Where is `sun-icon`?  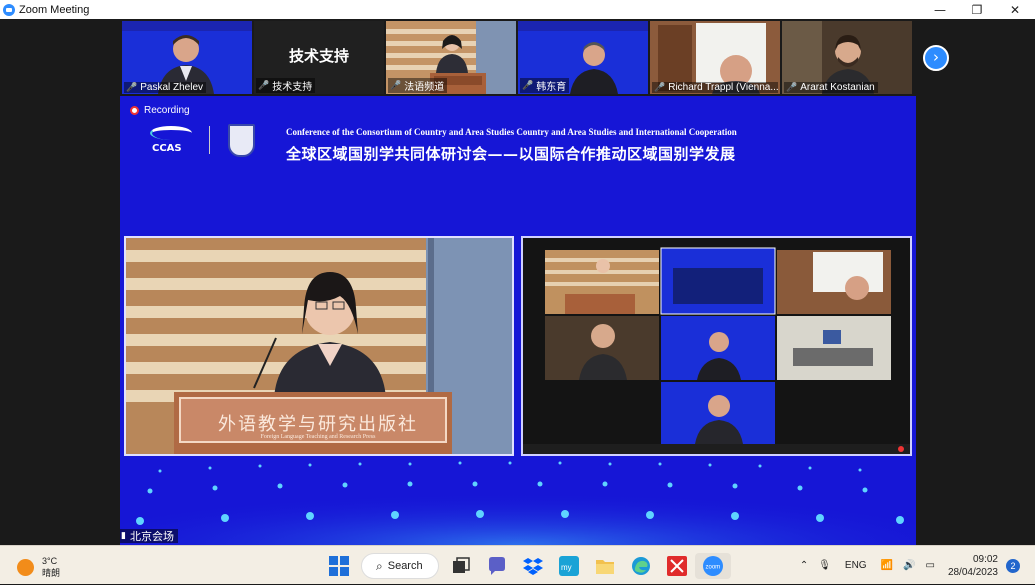 sun-icon is located at coordinates (25, 567).